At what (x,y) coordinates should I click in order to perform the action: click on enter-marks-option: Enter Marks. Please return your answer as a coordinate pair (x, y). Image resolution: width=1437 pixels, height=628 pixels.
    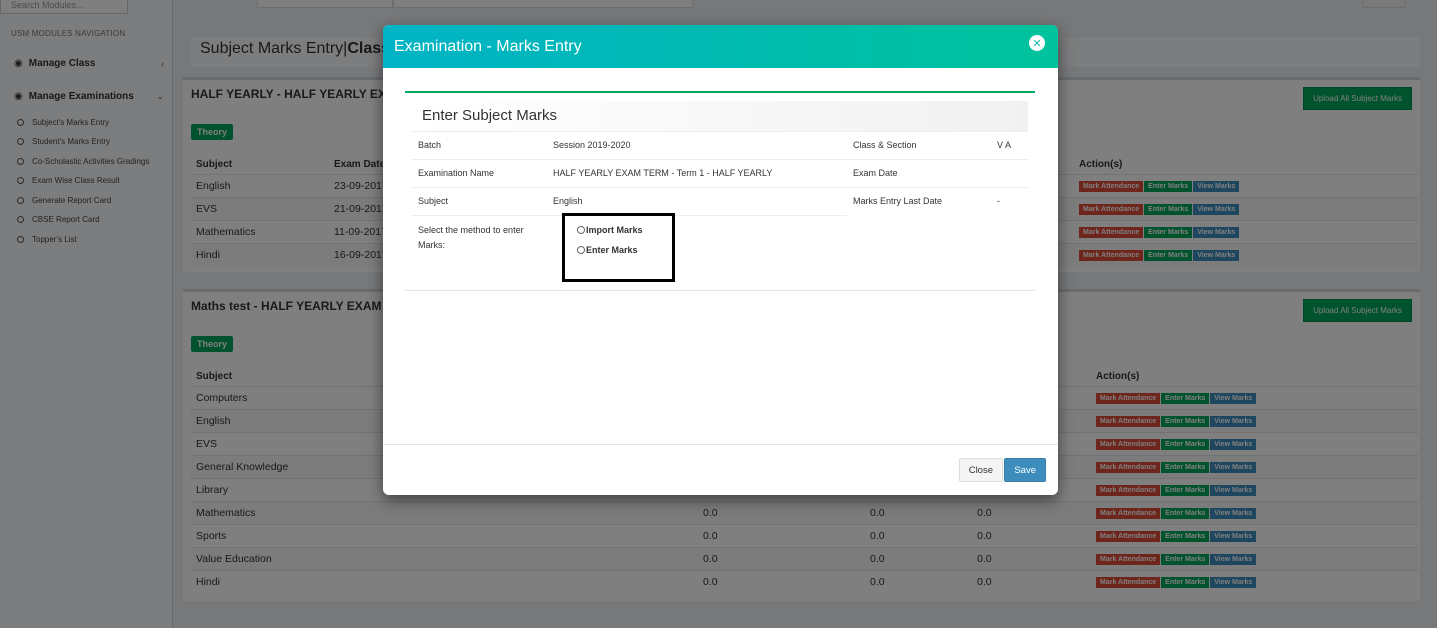
    Looking at the image, I should click on (607, 250).